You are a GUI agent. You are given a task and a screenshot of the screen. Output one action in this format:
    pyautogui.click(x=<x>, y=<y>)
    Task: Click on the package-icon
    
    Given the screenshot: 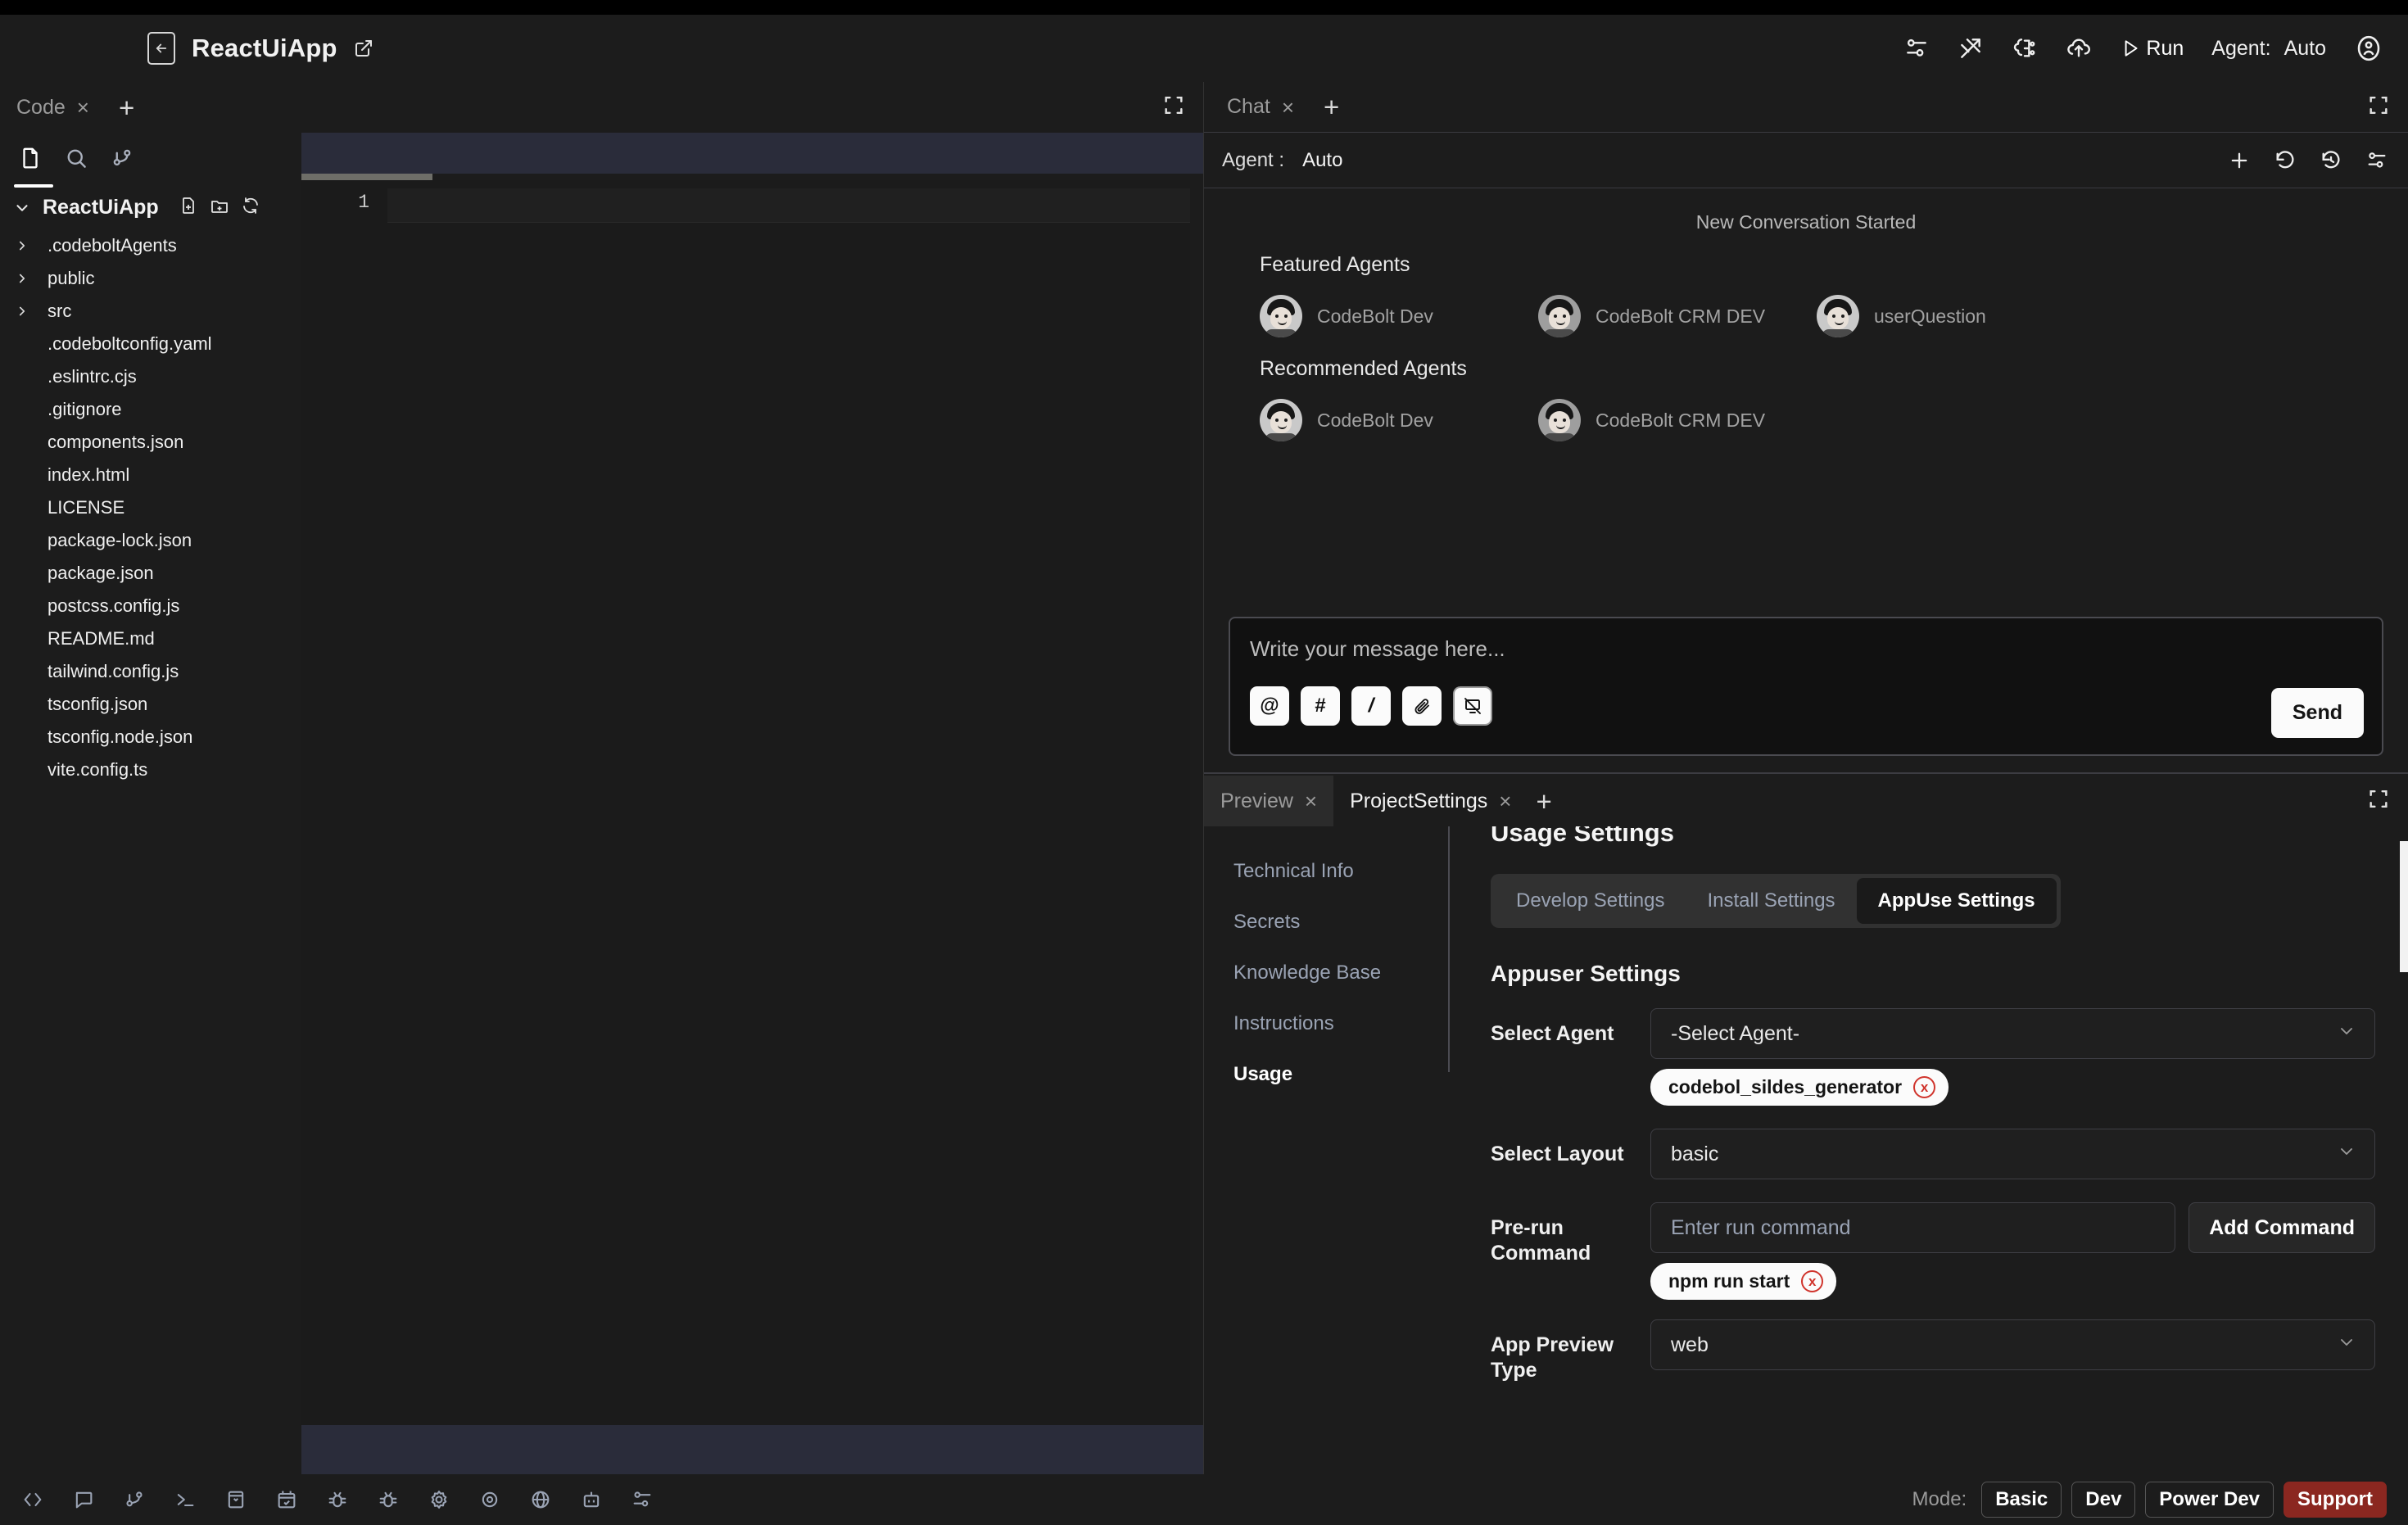 What is the action you would take?
    pyautogui.click(x=235, y=1499)
    